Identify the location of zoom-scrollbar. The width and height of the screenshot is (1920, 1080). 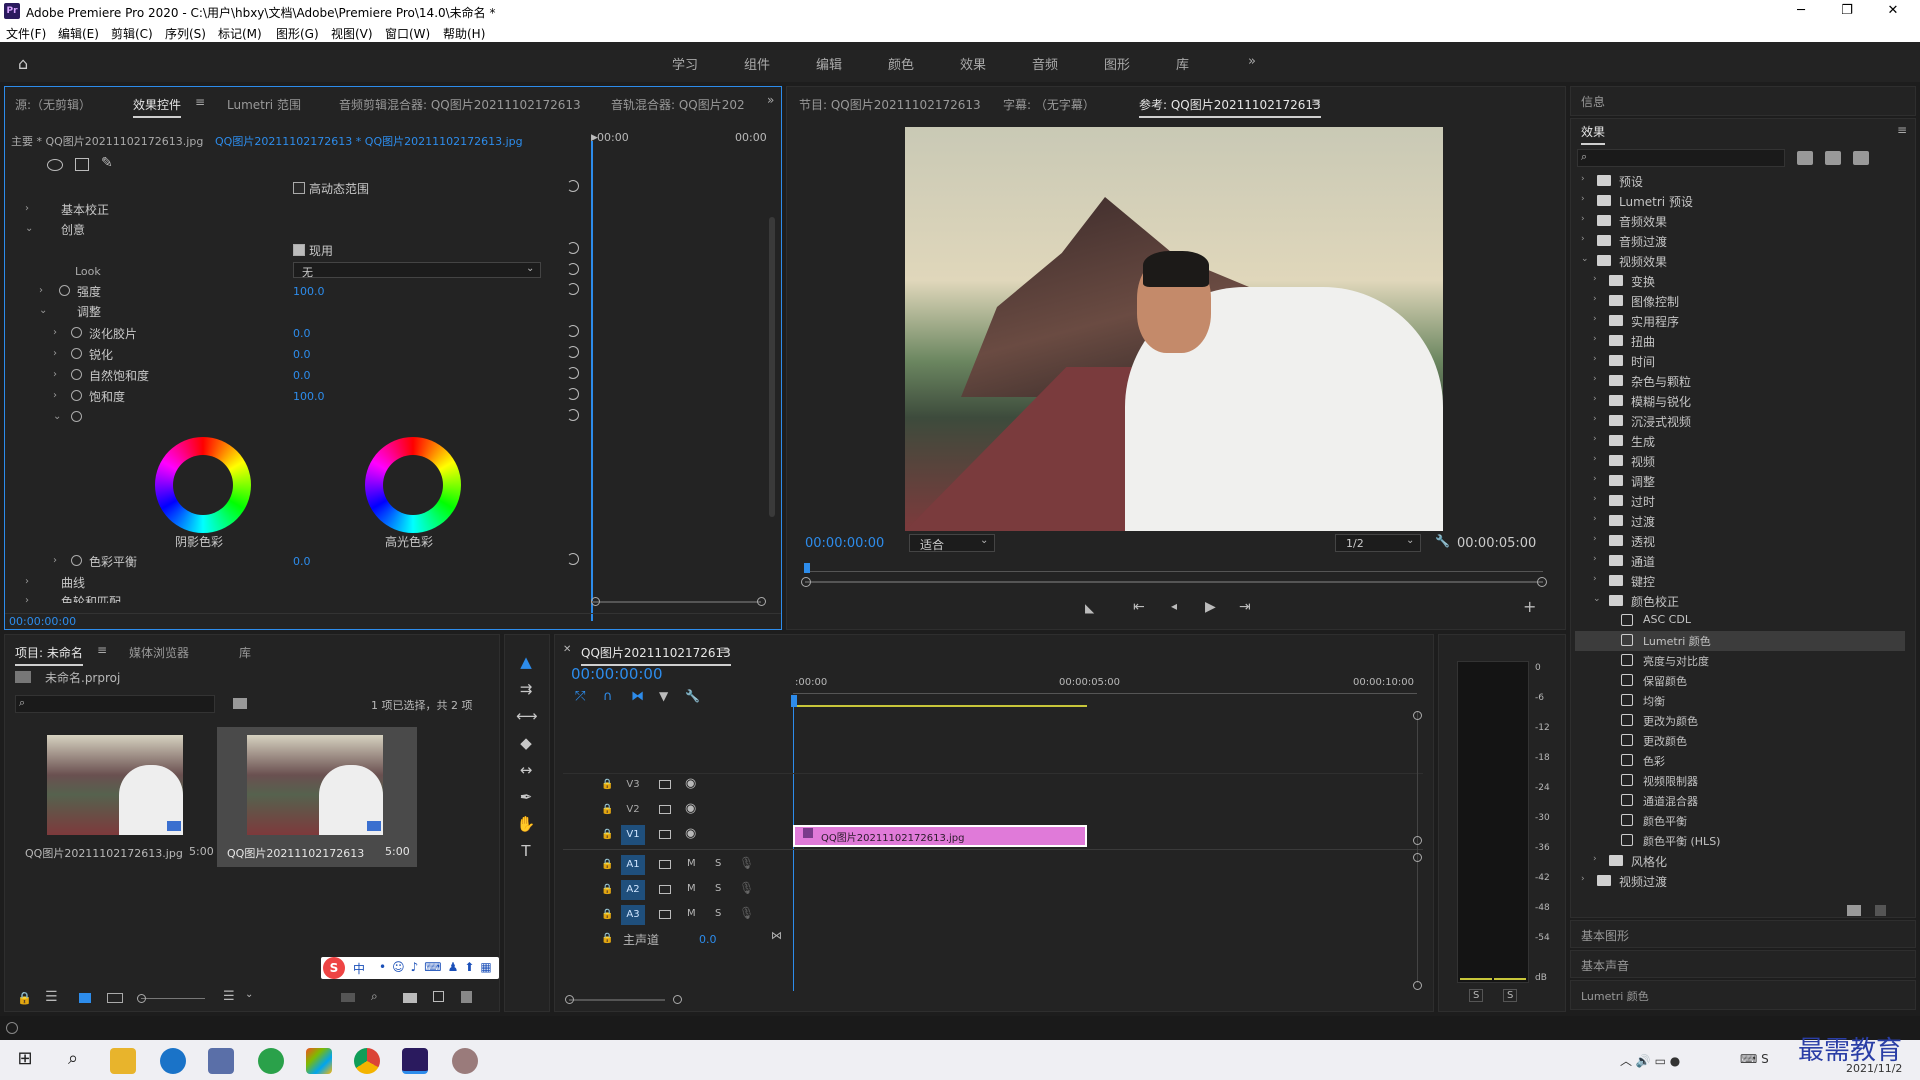
(1174, 582).